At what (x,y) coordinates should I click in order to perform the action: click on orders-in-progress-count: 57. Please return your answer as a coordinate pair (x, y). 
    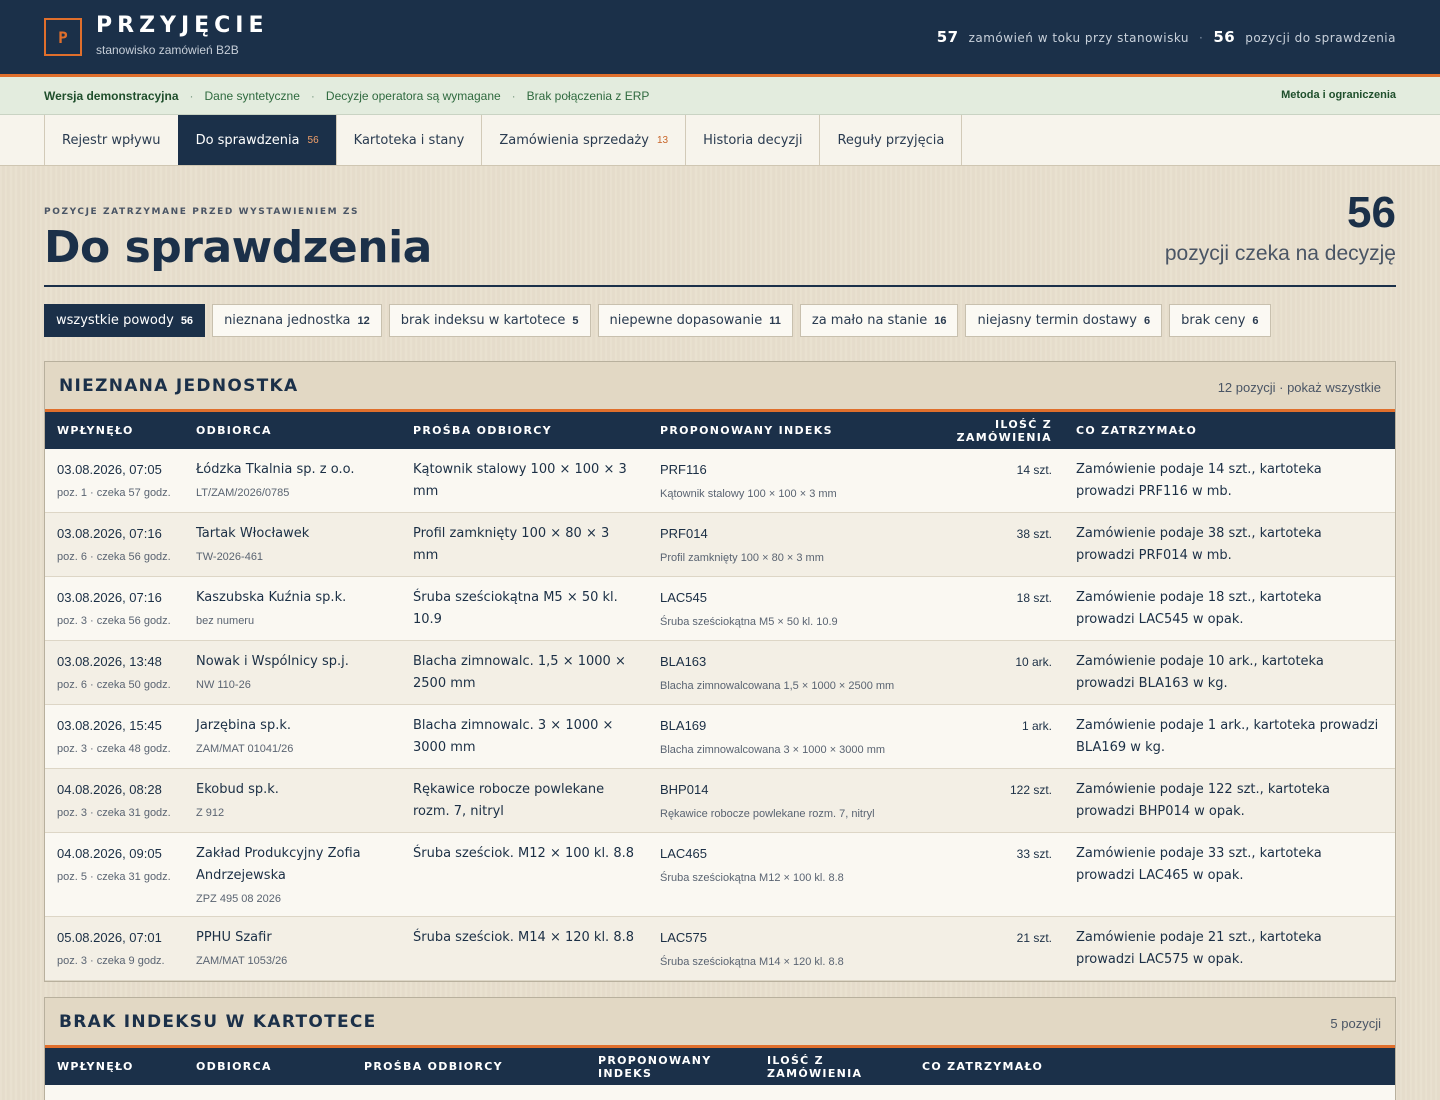
    Looking at the image, I should click on (947, 37).